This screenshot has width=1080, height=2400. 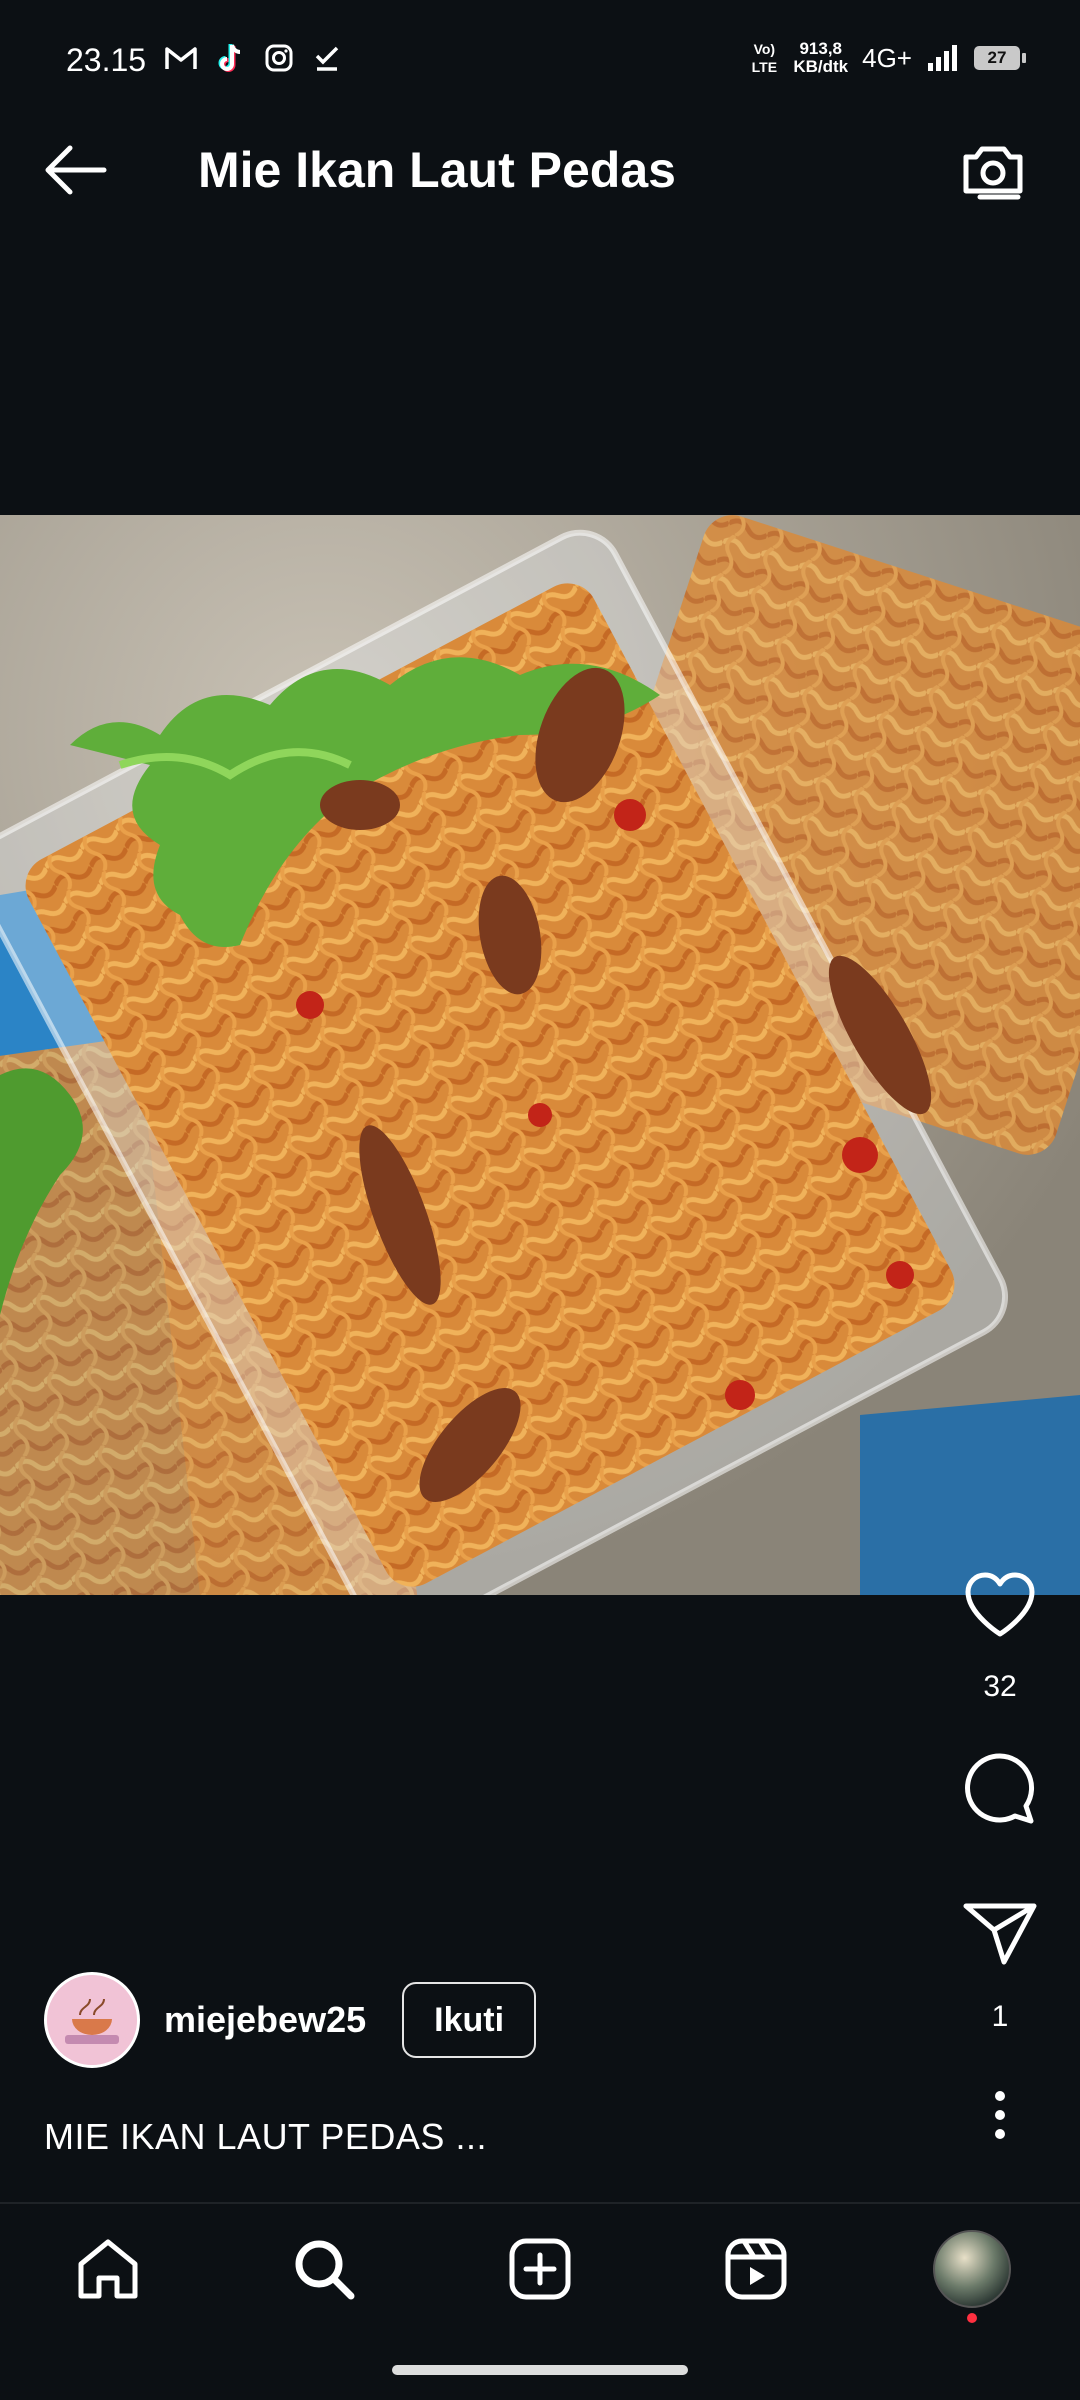 I want to click on status-right: Vo) LTE 913,8 KB/dtk 4G+ 27, so click(x=887, y=58).